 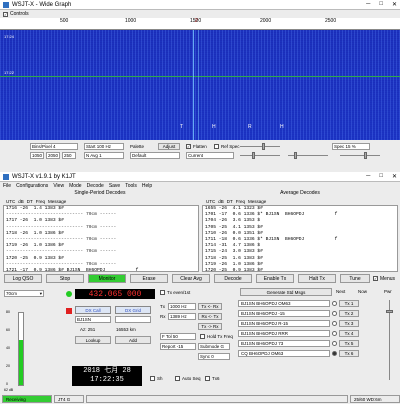 I want to click on spec-percent-spinner: Spec 15 %, so click(x=351, y=146).